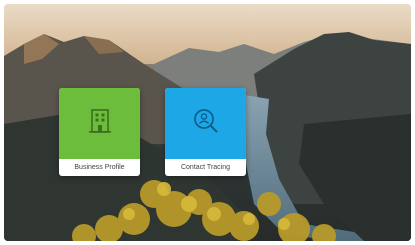  I want to click on contact-tracing-label: Contact Tracing, so click(205, 167).